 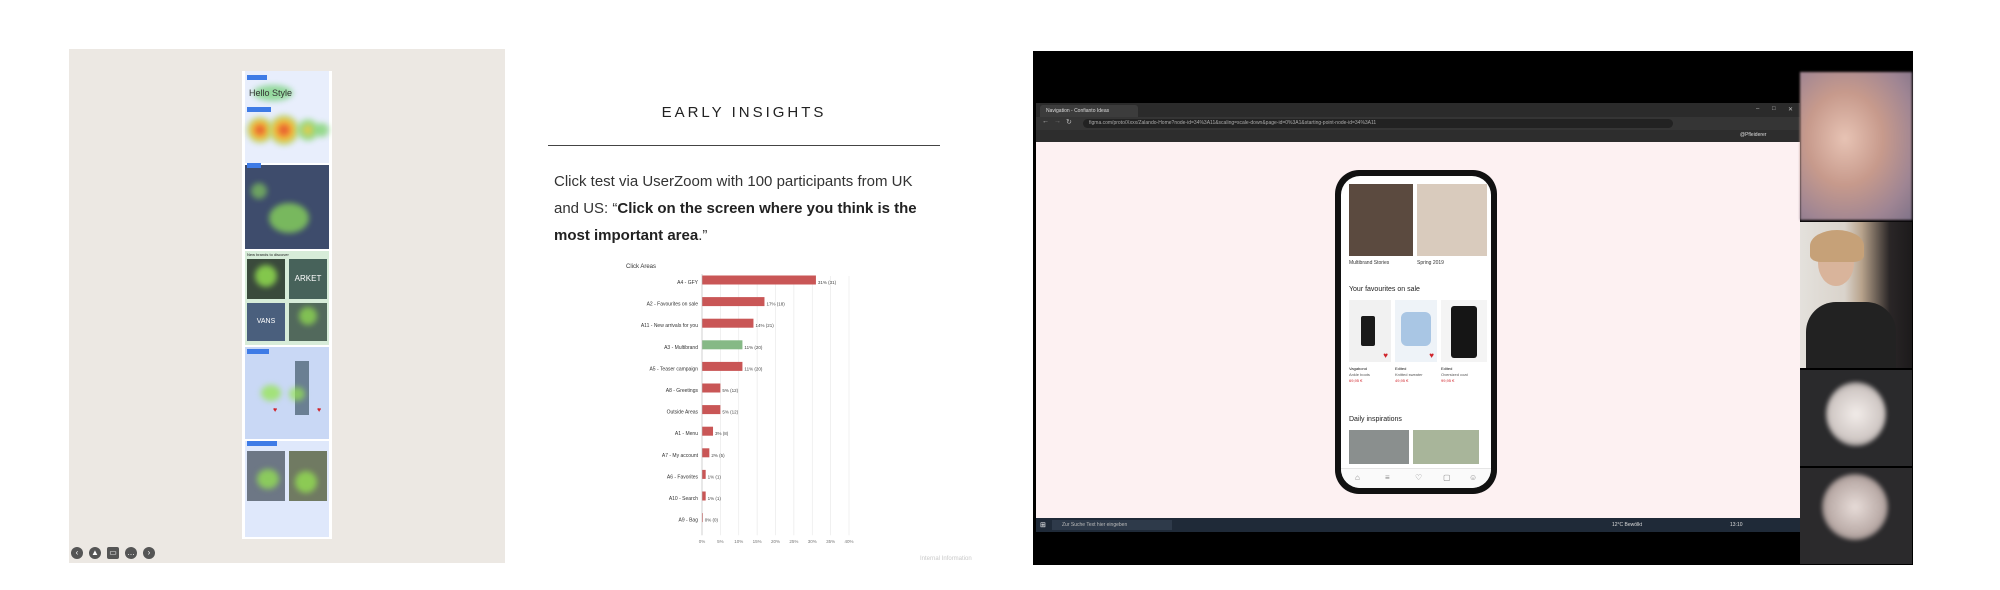 I want to click on product-image-coat, so click(x=1464, y=331).